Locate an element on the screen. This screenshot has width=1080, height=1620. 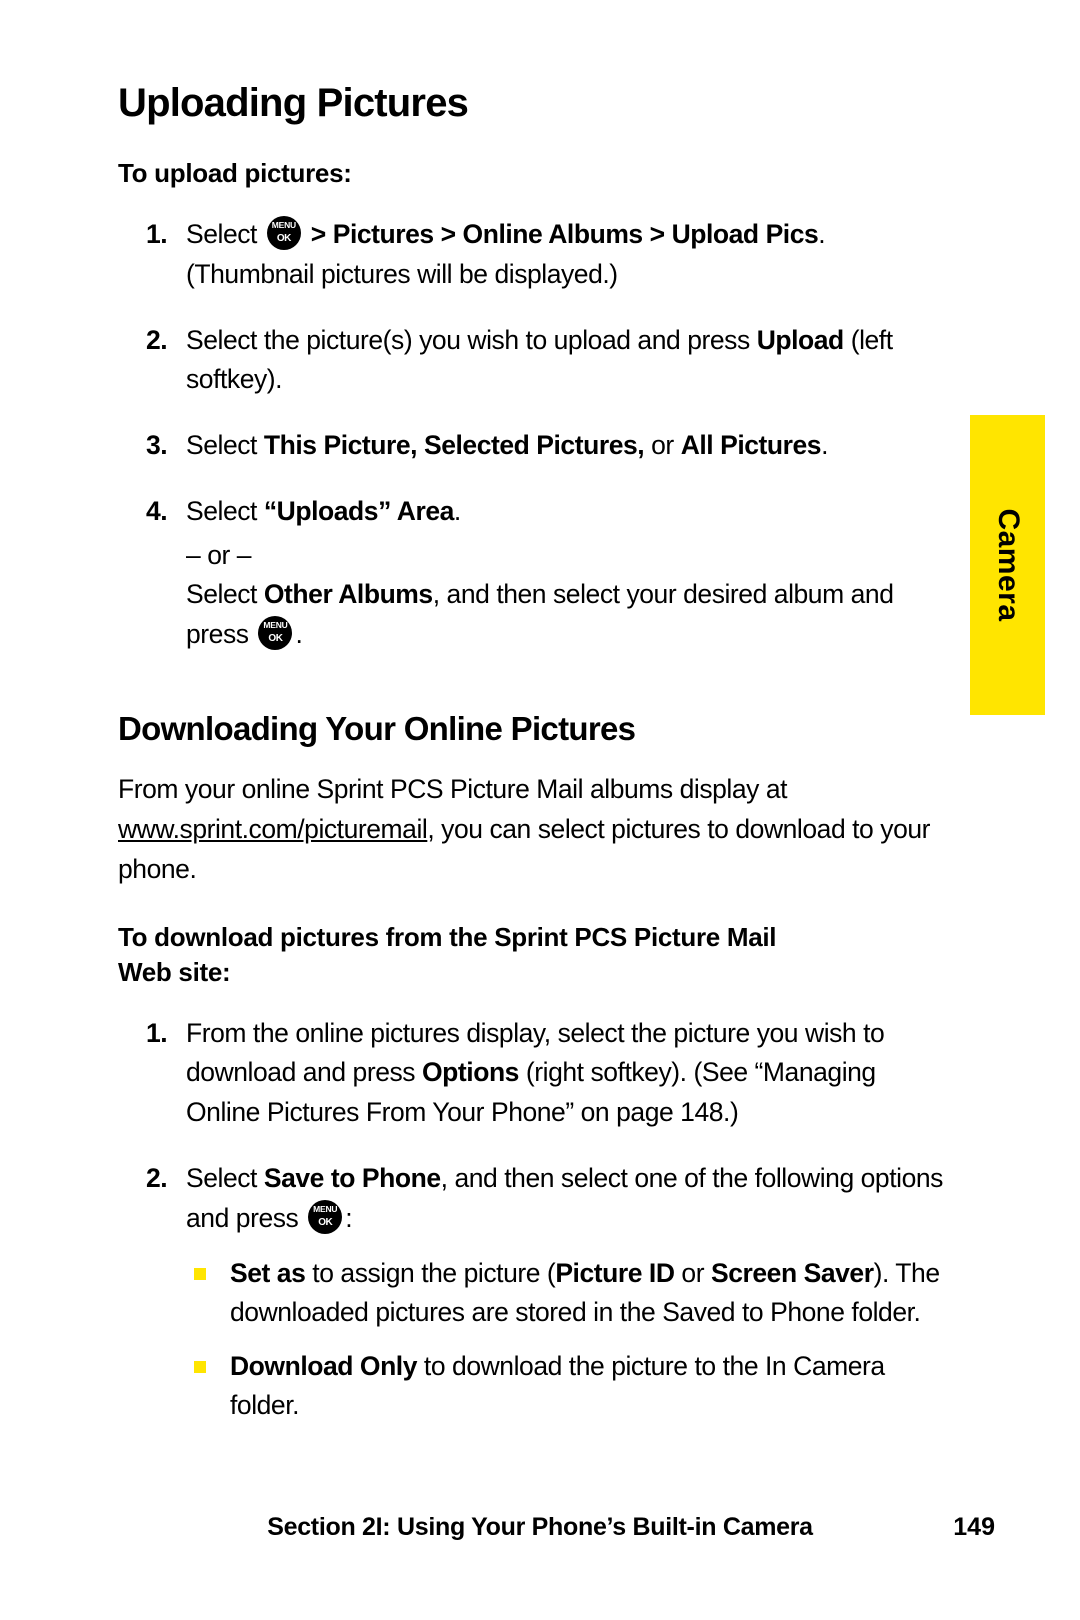
step-text-bold-1: This Picture, Selected Pictures, is located at coordinates (454, 445).